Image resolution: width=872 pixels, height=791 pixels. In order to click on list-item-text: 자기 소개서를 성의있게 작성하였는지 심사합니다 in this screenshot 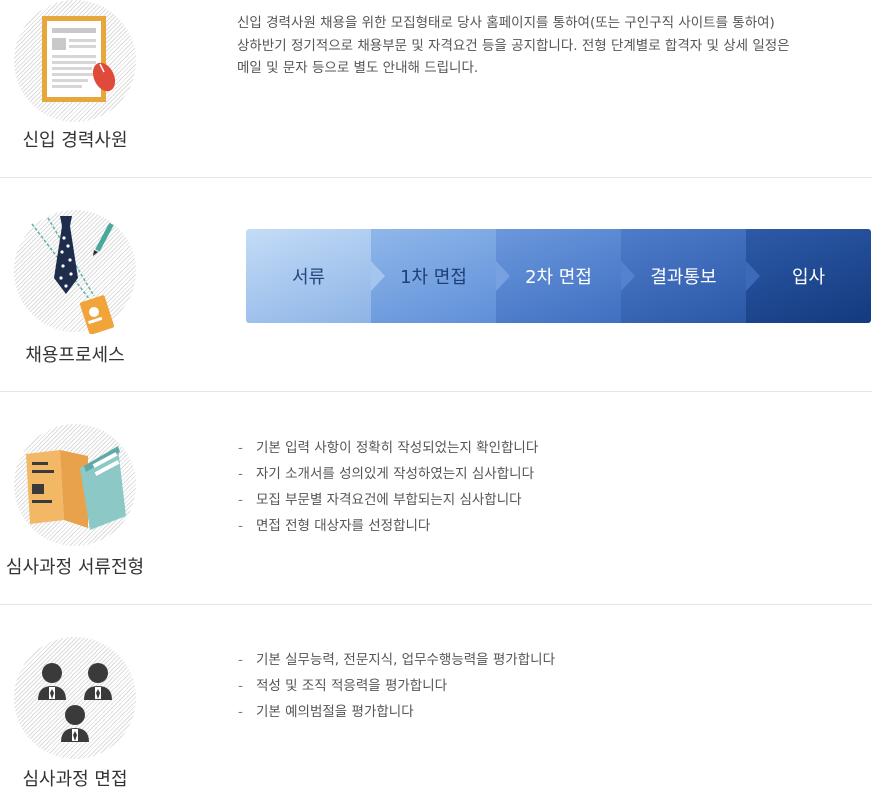, I will do `click(395, 474)`.